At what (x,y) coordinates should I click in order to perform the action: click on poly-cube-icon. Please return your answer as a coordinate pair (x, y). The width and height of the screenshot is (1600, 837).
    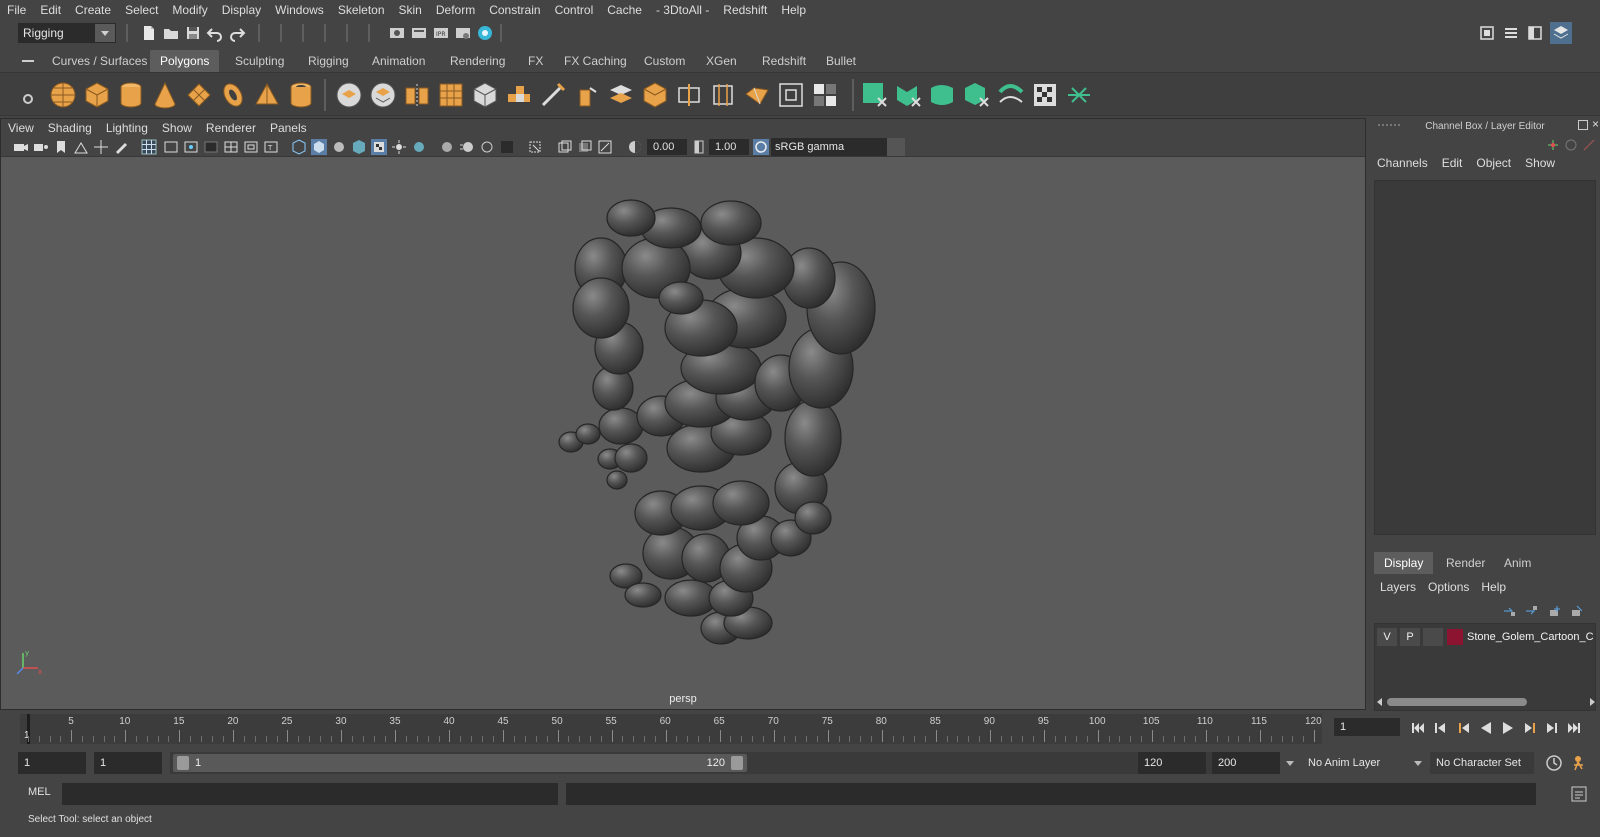
    Looking at the image, I should click on (97, 95).